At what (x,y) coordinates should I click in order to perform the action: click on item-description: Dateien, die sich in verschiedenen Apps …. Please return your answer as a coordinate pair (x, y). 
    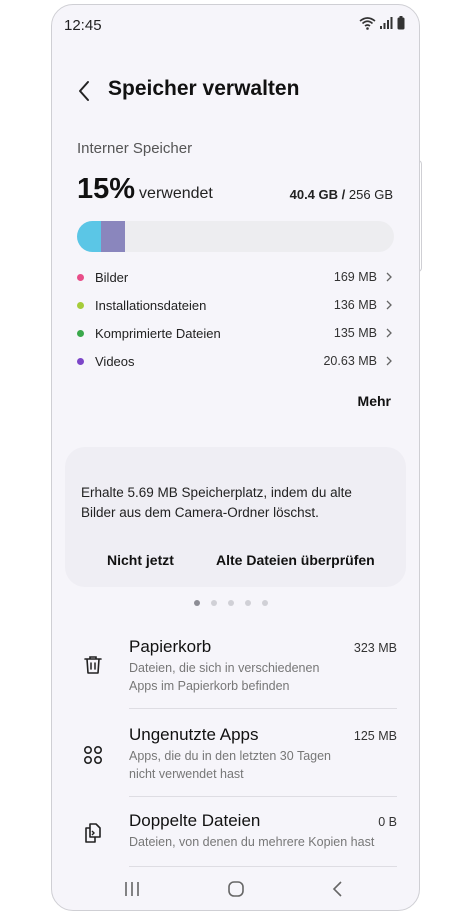
    Looking at the image, I should click on (224, 677).